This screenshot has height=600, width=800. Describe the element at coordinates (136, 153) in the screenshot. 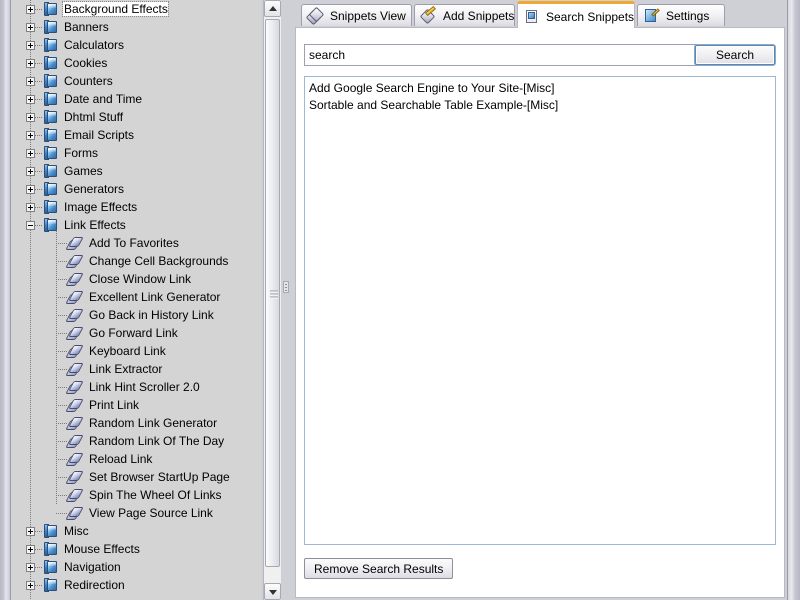

I see `tree-folder-node: Forms` at that location.